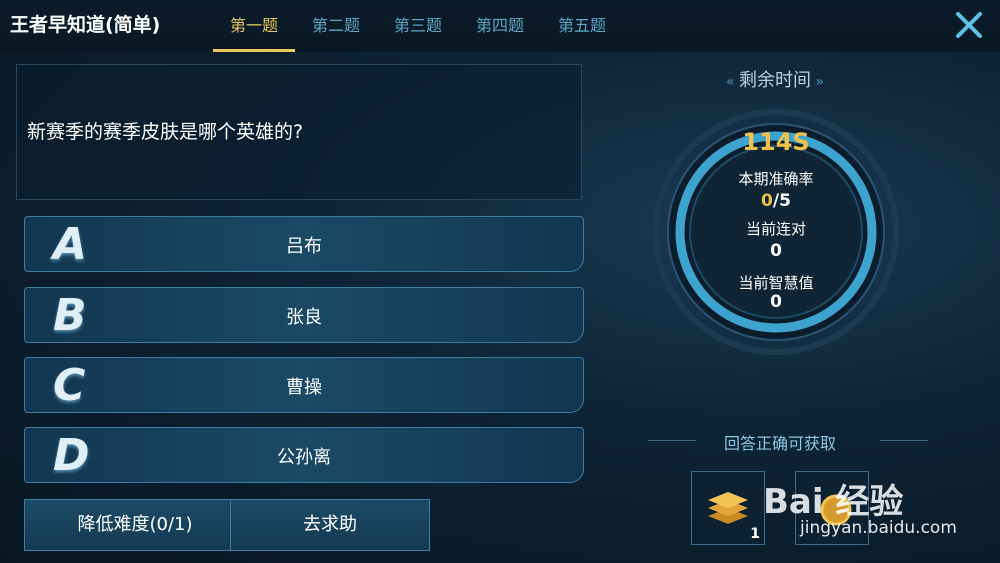  I want to click on option-a-button: A 吕布, so click(304, 244).